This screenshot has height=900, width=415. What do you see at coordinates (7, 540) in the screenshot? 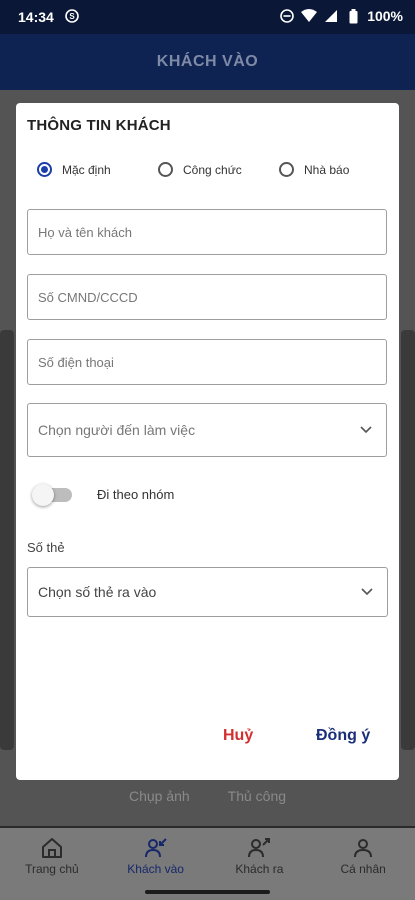
I see `background-panel-left` at bounding box center [7, 540].